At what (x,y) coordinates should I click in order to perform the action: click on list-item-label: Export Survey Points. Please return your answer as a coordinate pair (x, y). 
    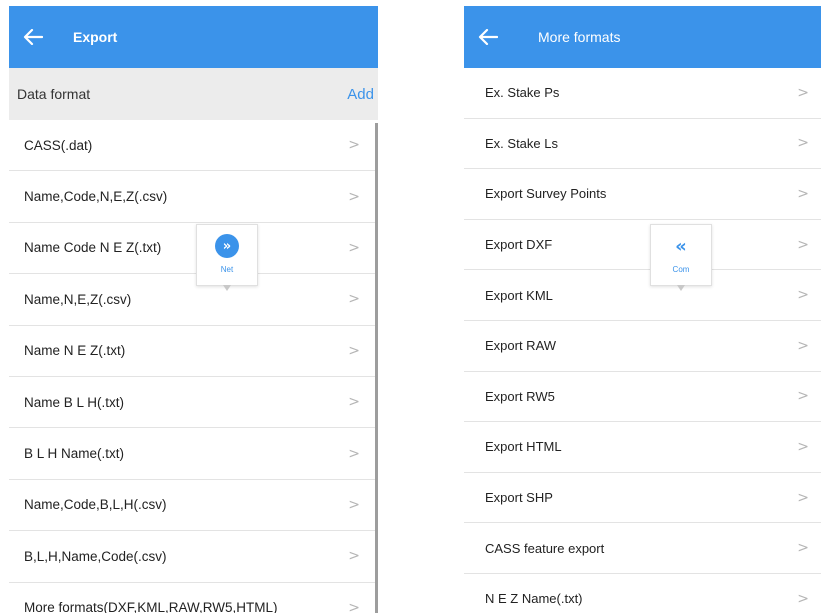
    Looking at the image, I should click on (546, 194).